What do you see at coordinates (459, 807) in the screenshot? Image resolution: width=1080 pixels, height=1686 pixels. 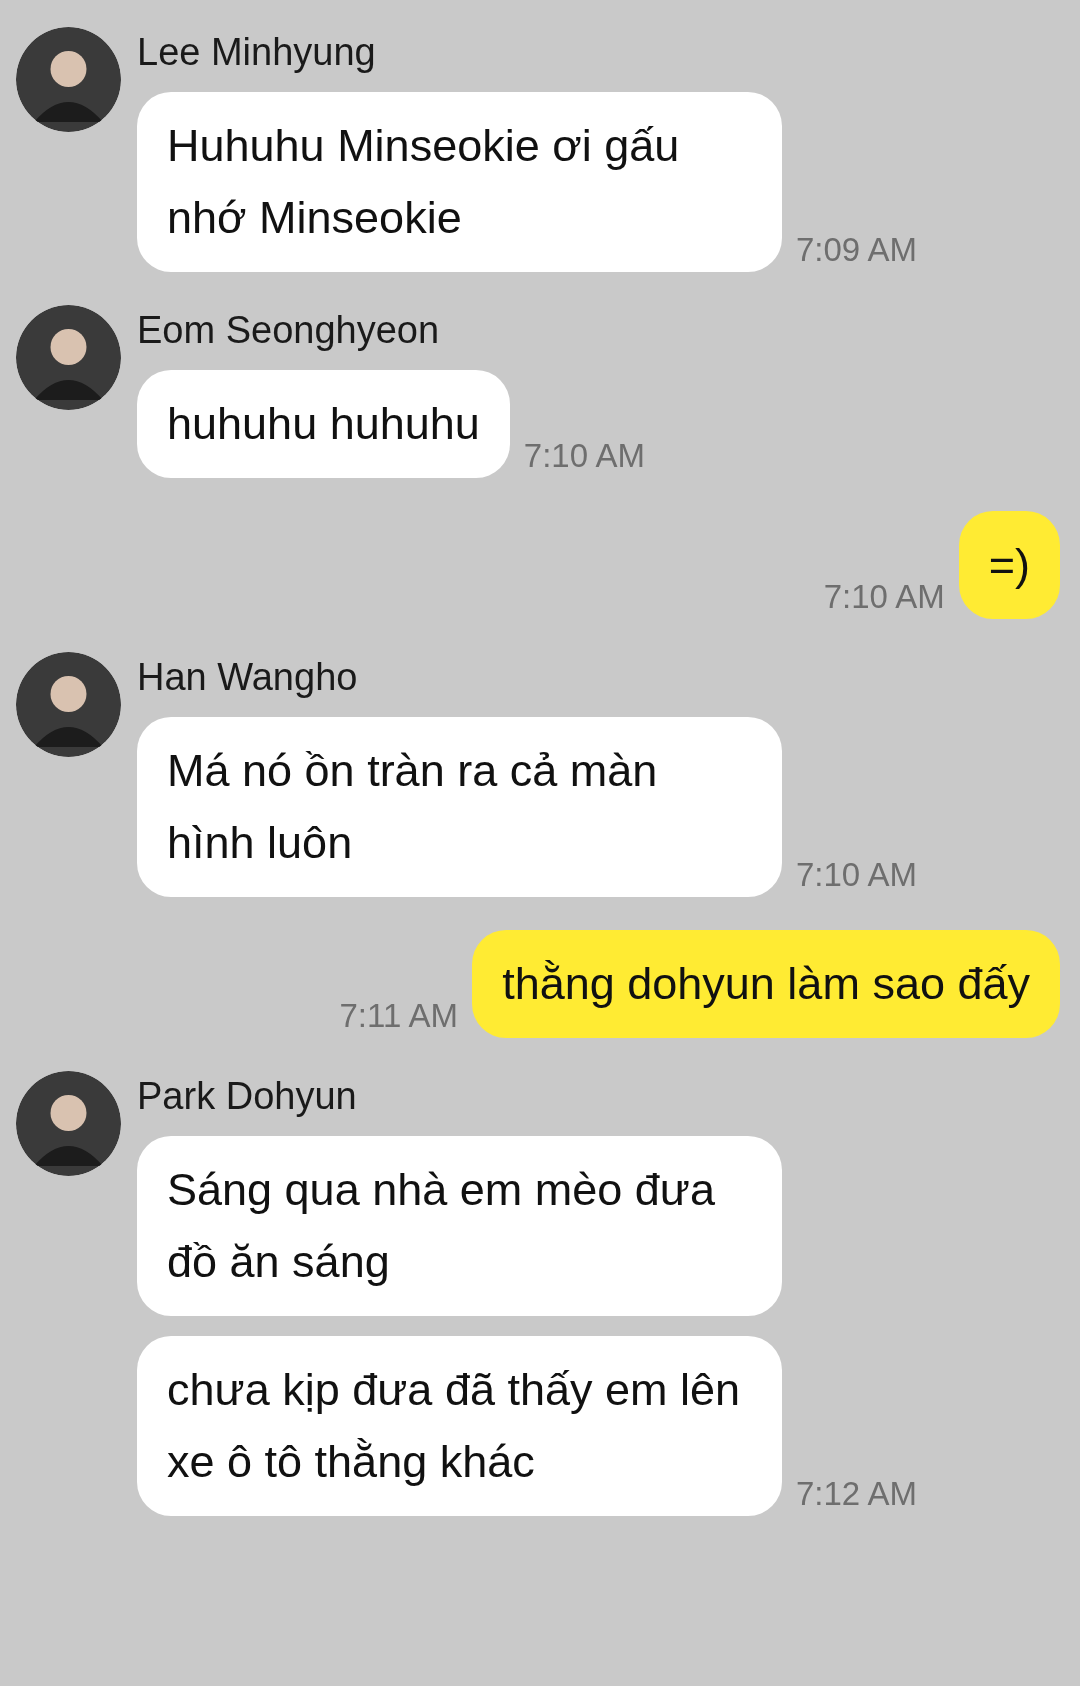 I see `message-bubble: Má nó ồn tràn ra cả màn hình luôn` at bounding box center [459, 807].